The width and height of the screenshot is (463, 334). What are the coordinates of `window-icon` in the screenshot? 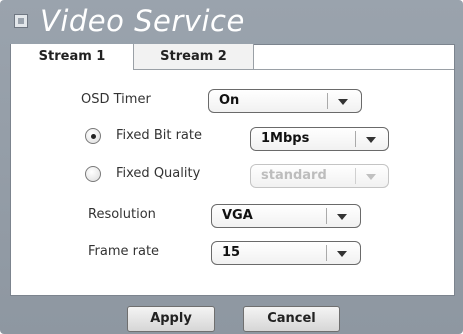 It's located at (21, 21).